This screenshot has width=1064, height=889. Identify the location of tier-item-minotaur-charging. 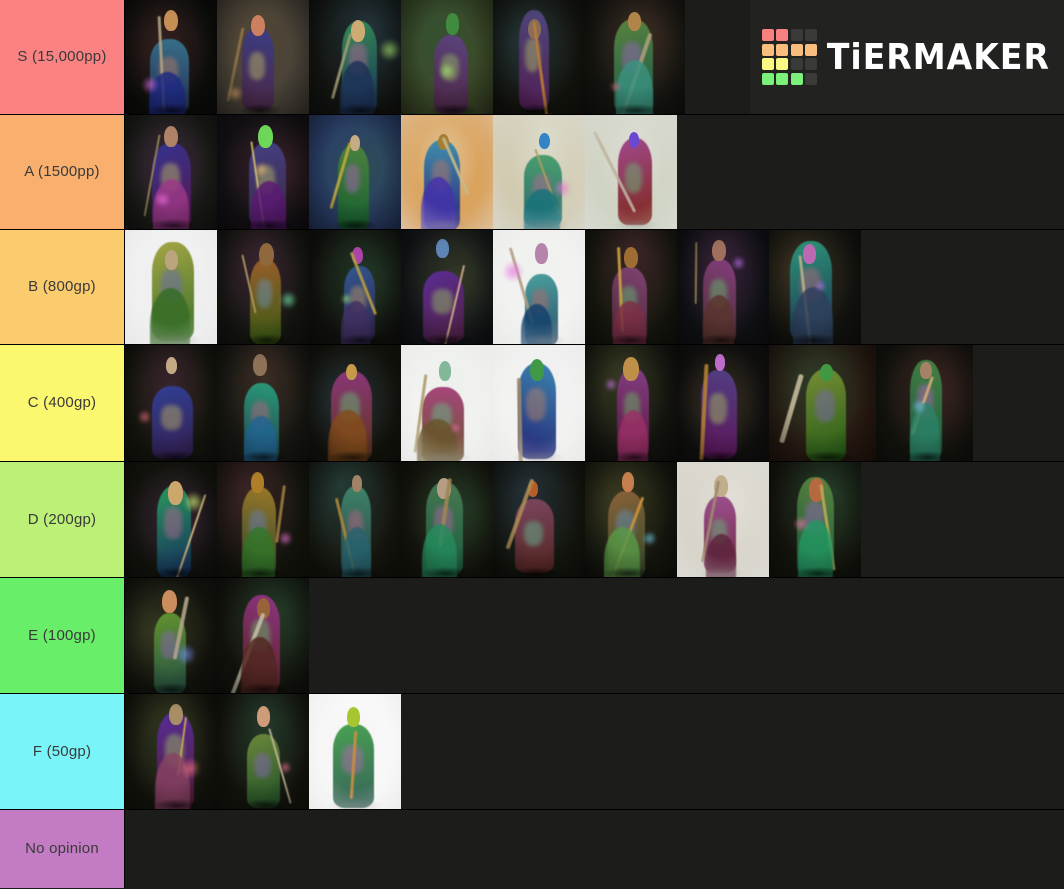
(822, 403).